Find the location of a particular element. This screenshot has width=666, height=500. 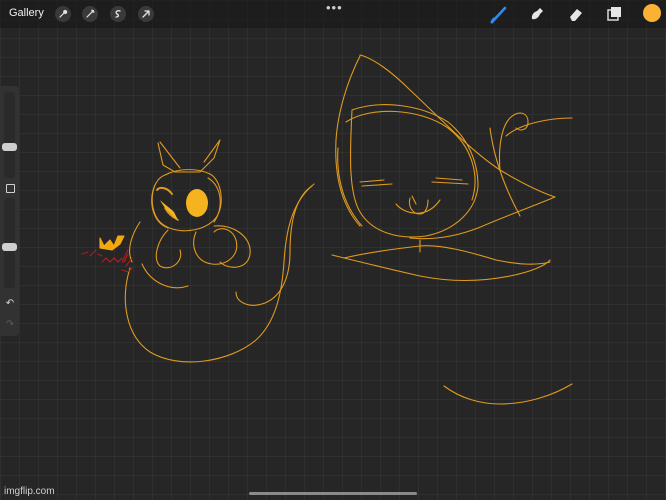

smudge-icon is located at coordinates (537, 14).